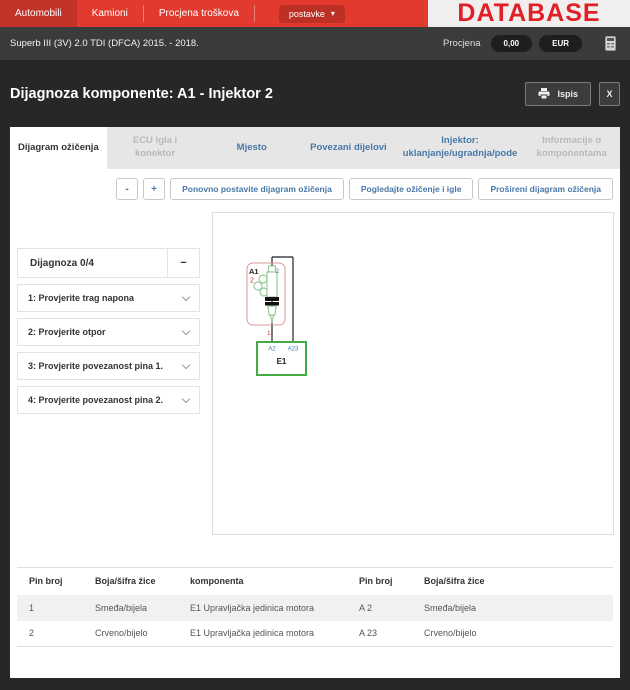 Image resolution: width=630 pixels, height=690 pixels. I want to click on diagnosis-step-3: 3: Provjerite povezanost pina 1., so click(108, 366).